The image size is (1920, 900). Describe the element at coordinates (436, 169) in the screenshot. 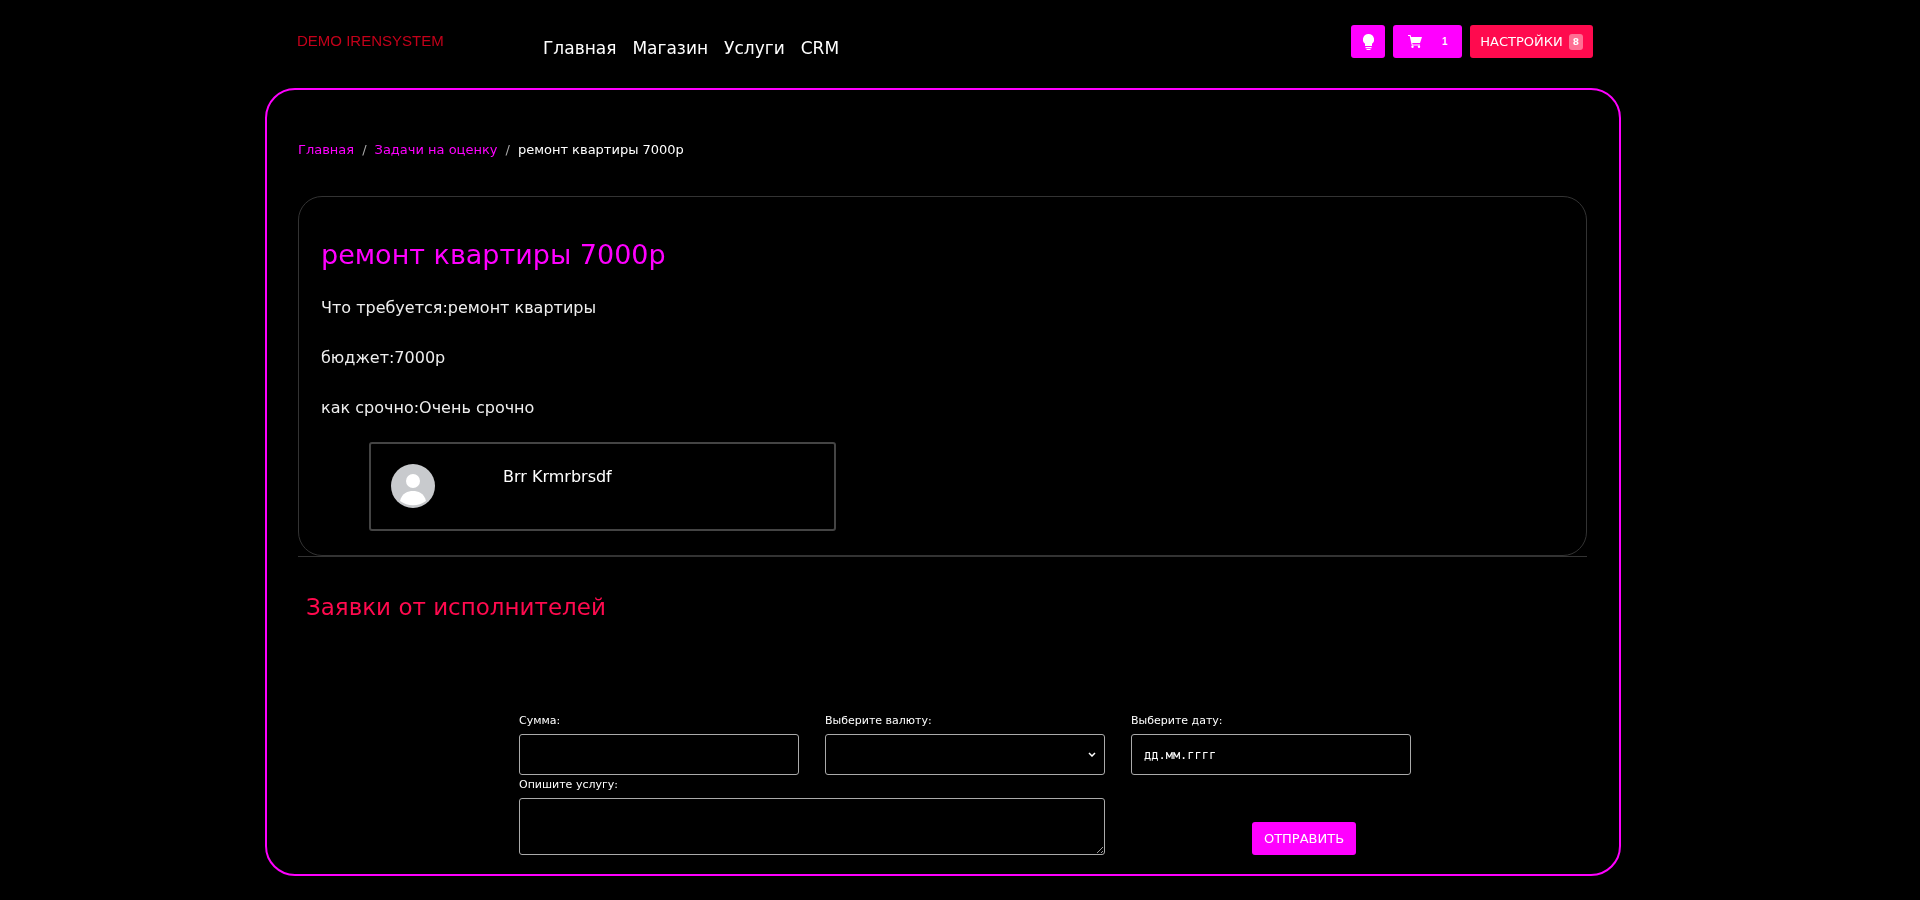

I see `breadcrumb-link: Задачи на оценку` at that location.